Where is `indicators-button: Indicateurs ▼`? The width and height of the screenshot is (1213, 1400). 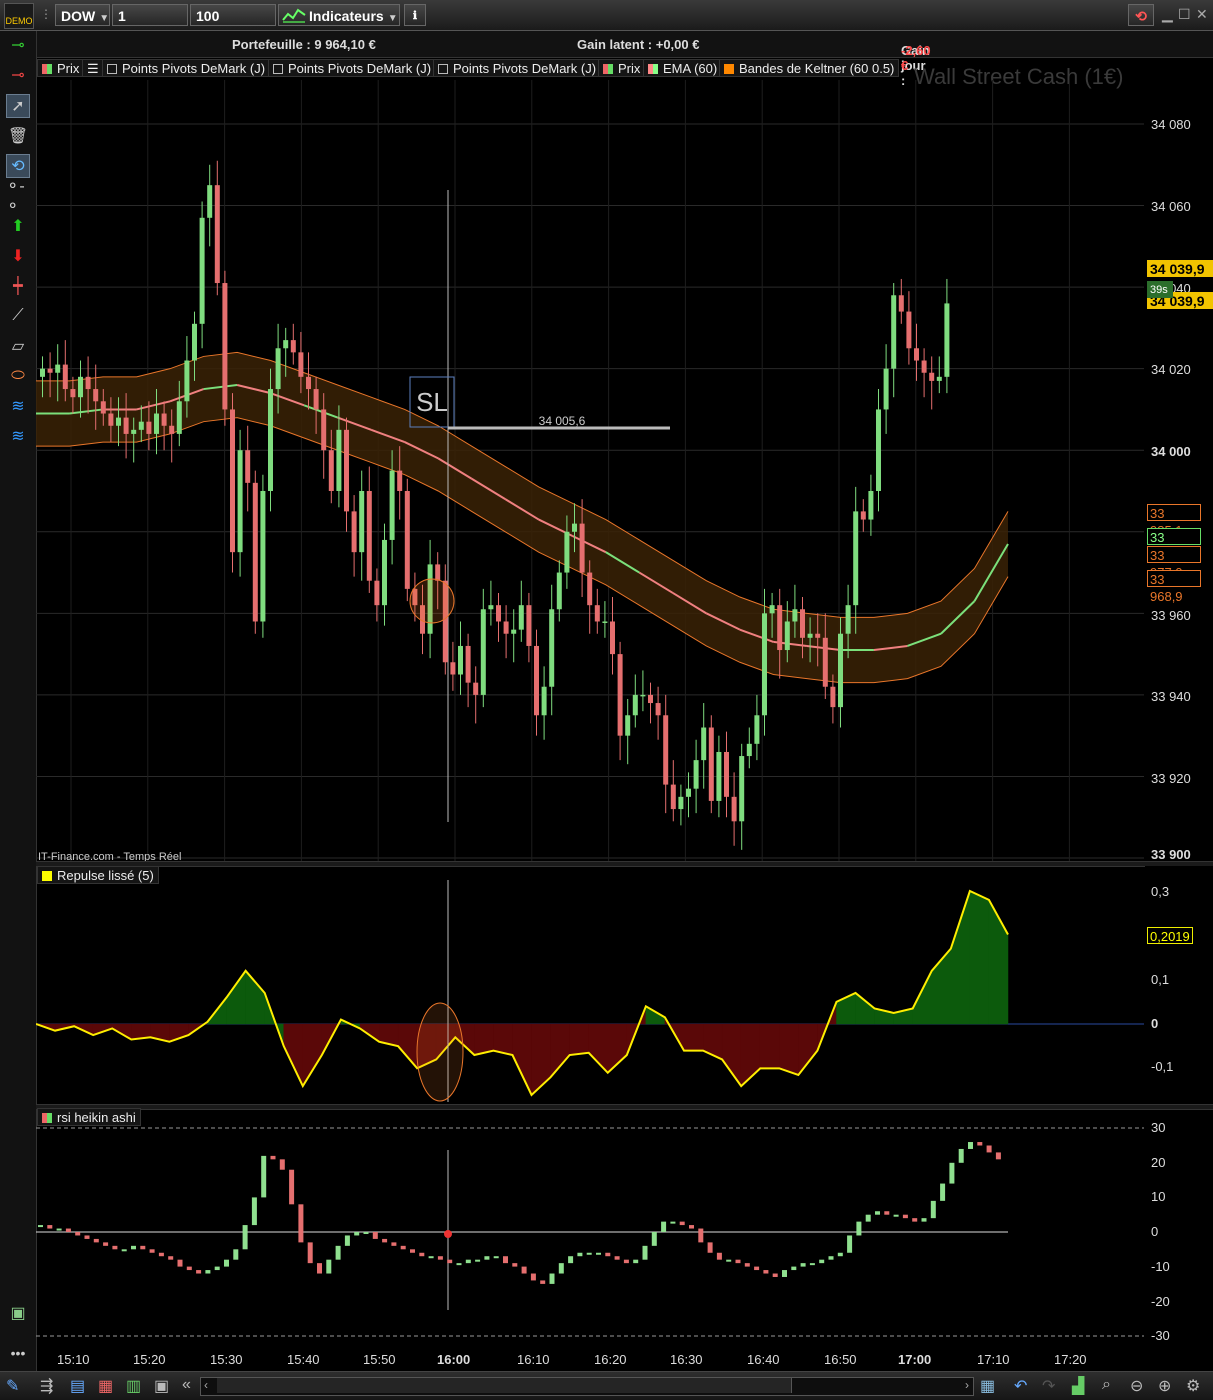 indicators-button: Indicateurs ▼ is located at coordinates (339, 15).